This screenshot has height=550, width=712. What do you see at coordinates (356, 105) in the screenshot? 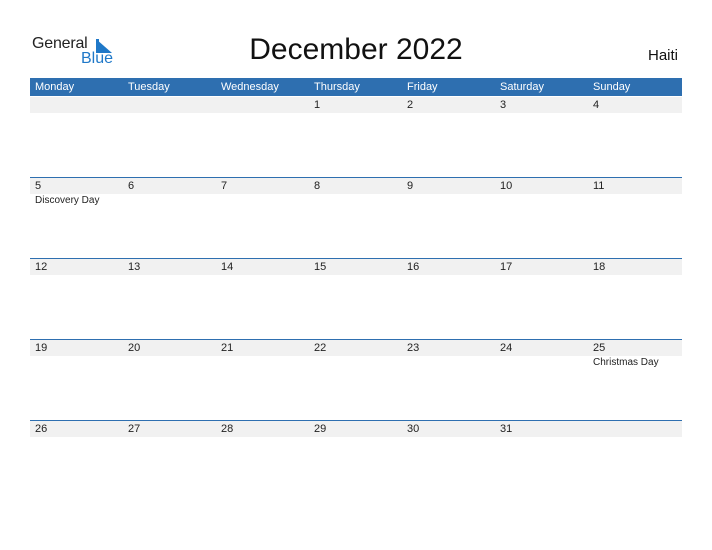
I see `day-number-row: 1 2 3 4` at bounding box center [356, 105].